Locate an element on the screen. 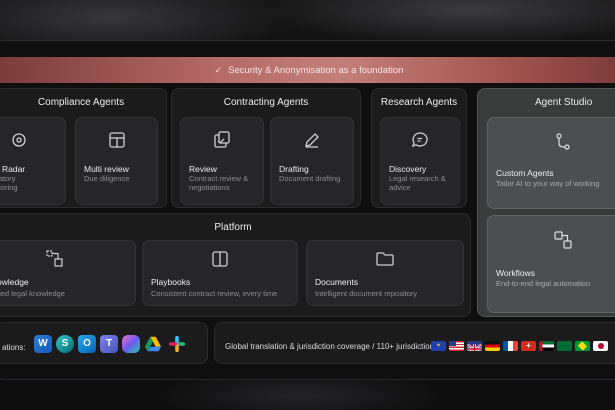 The image size is (615, 410). word-icon: W is located at coordinates (43, 344).